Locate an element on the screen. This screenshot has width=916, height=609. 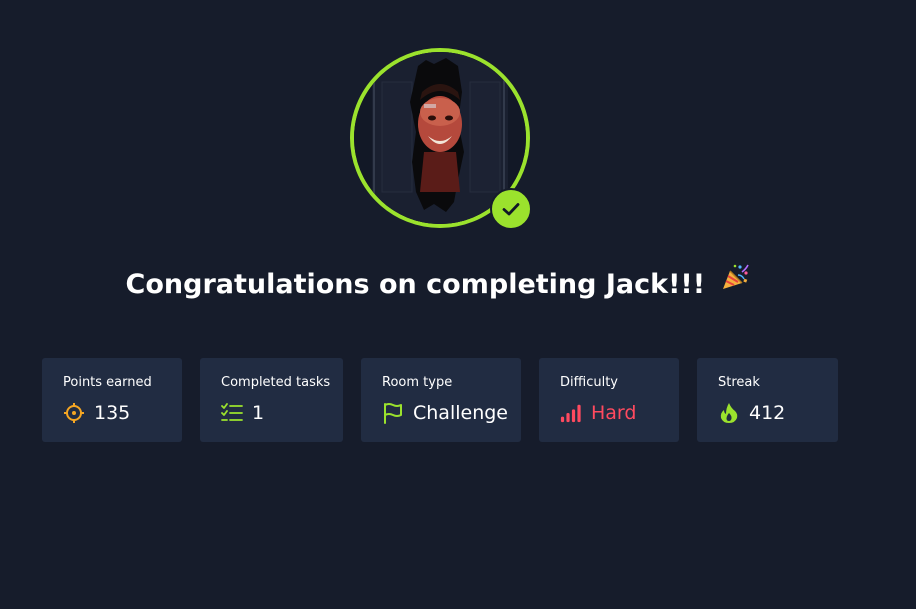
stat-label: Points earned is located at coordinates (107, 382).